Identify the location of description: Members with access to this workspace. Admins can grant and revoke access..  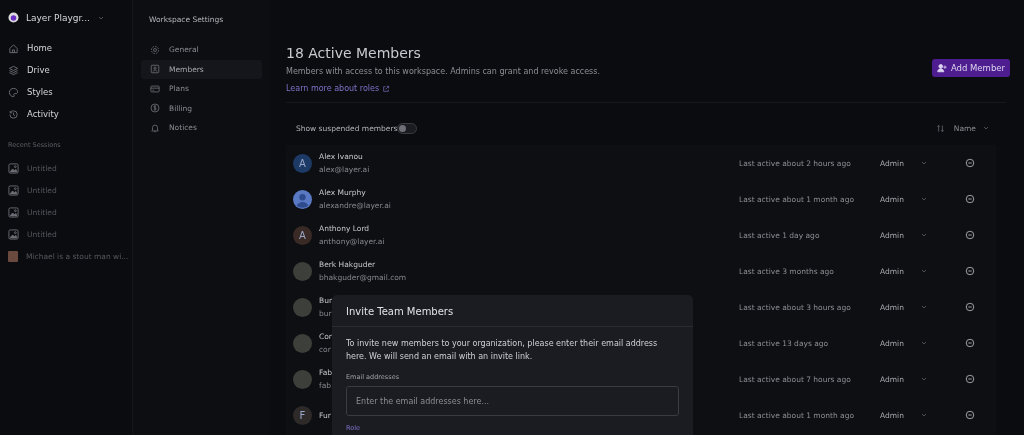
(443, 71).